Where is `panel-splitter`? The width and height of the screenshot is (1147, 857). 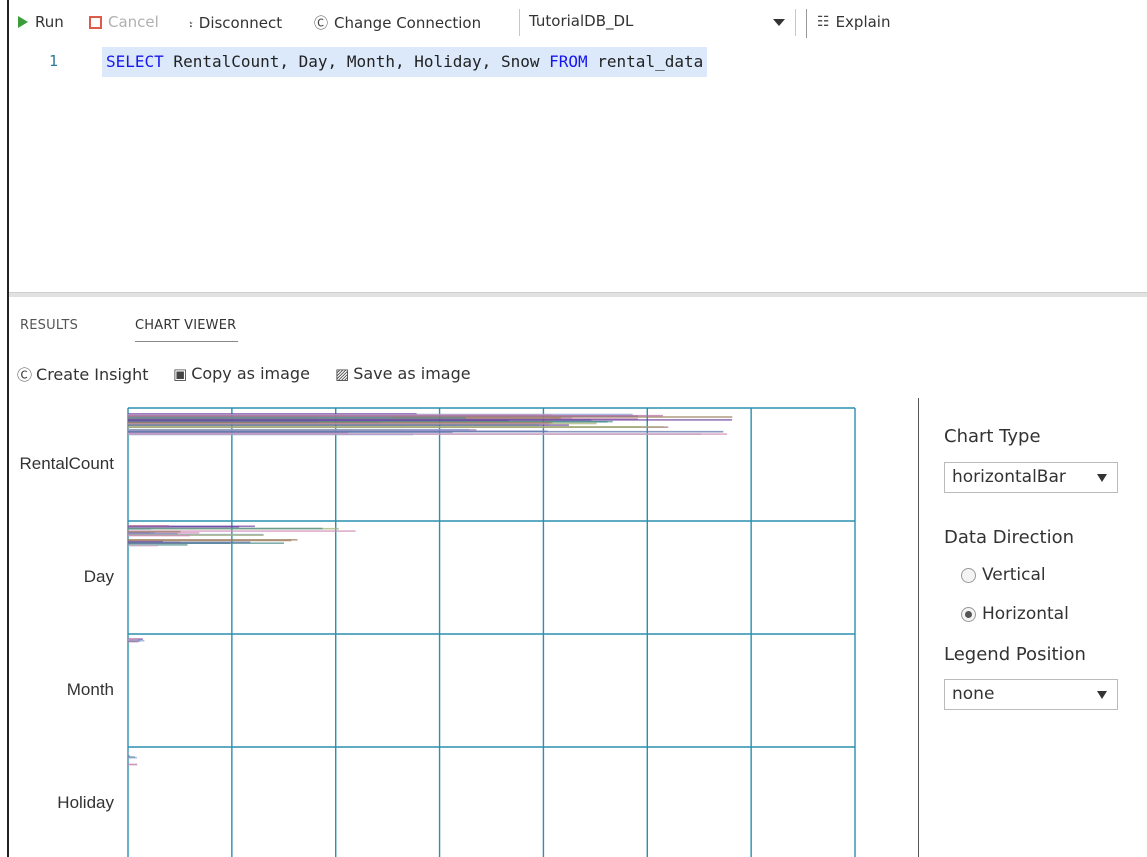 panel-splitter is located at coordinates (578, 294).